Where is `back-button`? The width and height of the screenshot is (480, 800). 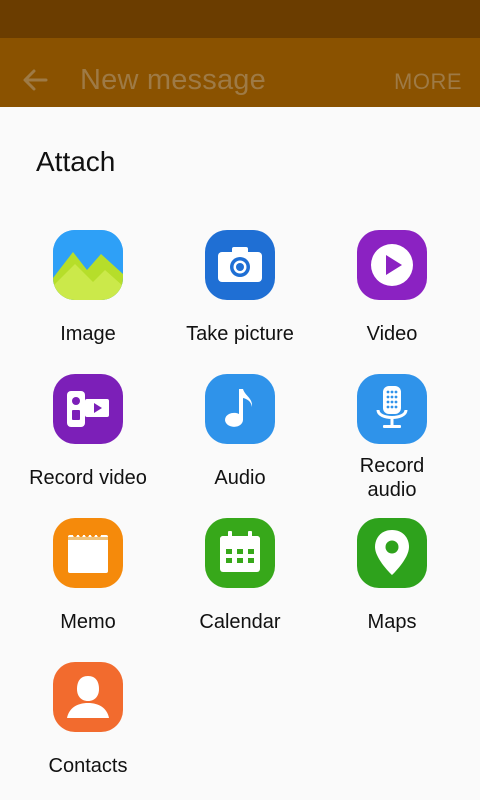 back-button is located at coordinates (36, 80).